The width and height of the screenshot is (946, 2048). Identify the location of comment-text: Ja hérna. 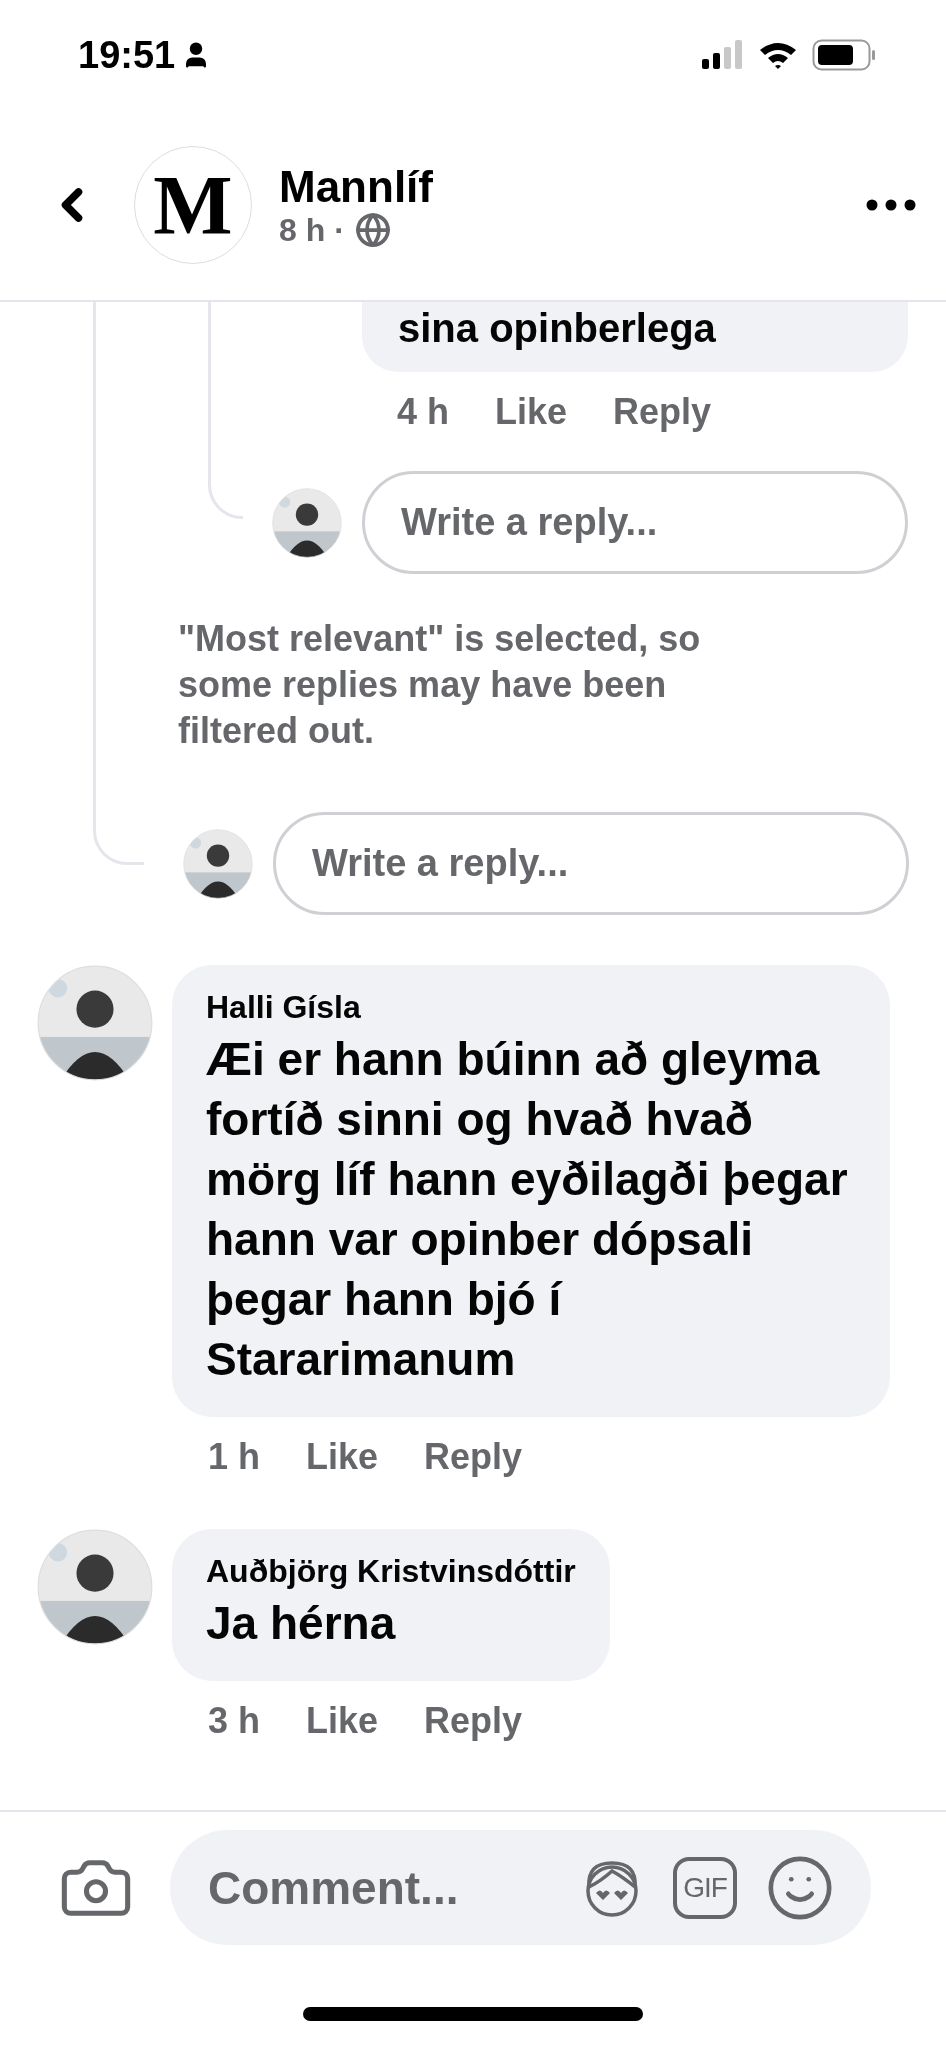
(301, 1623).